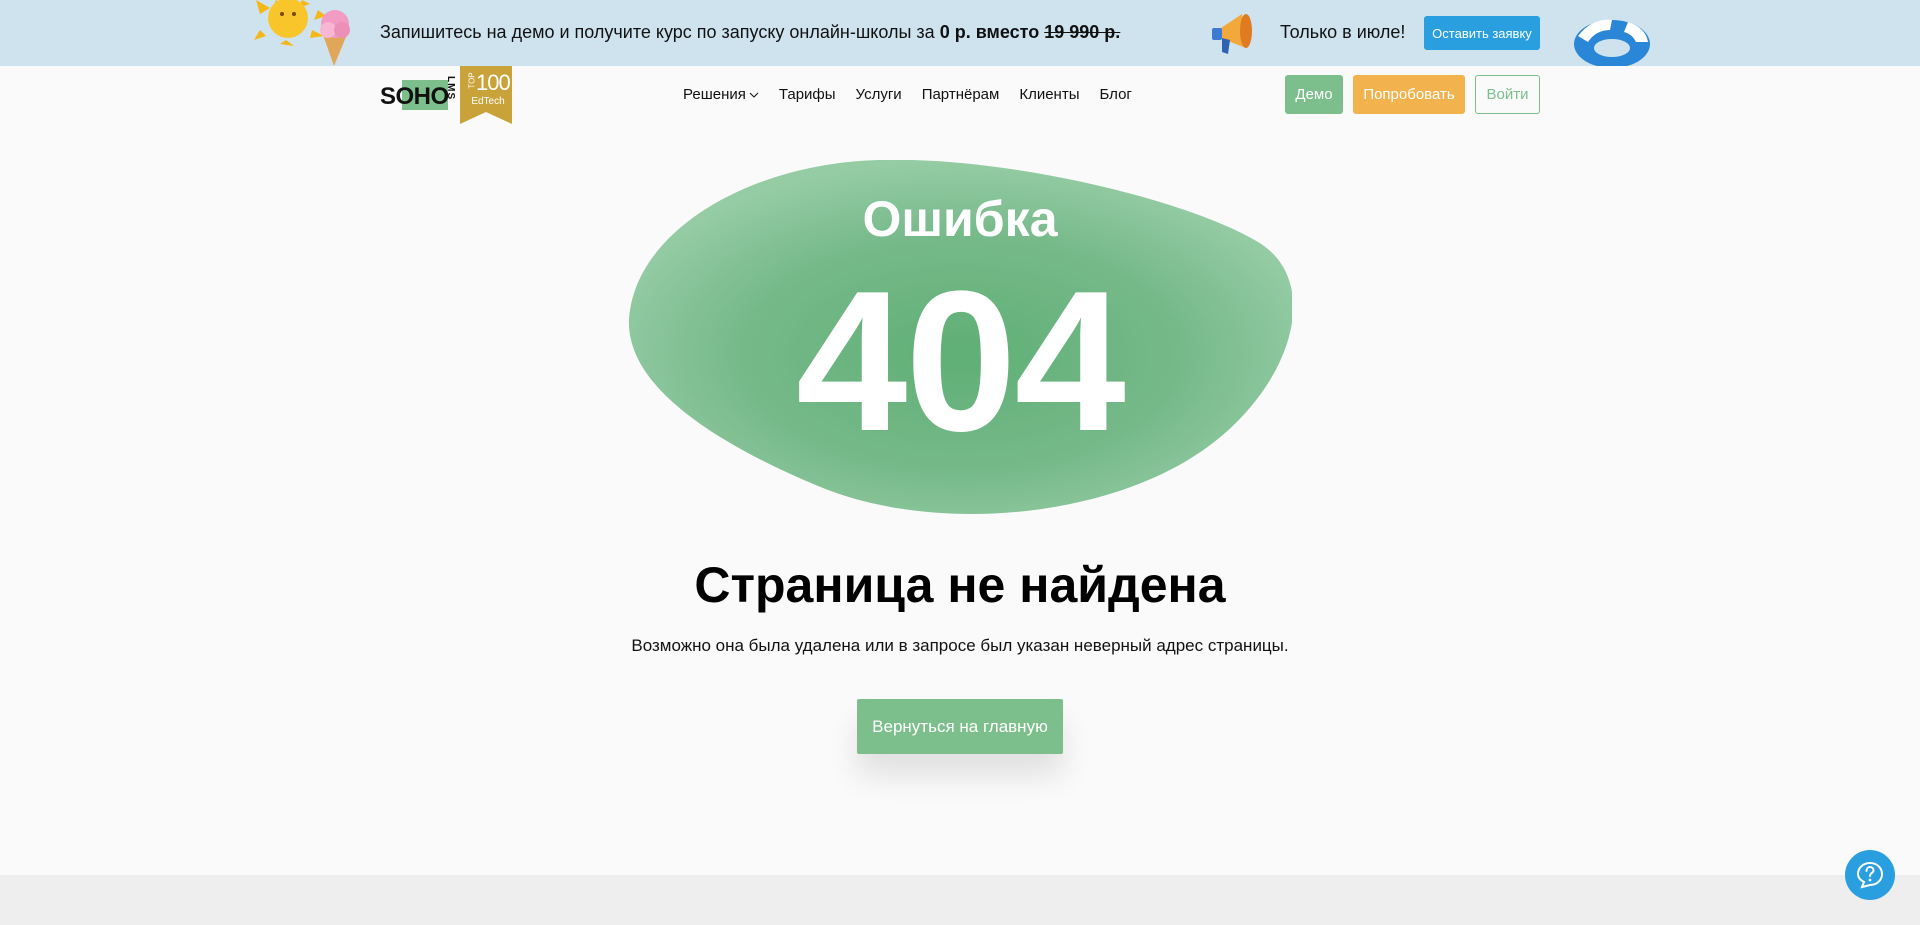 This screenshot has height=925, width=1920. Describe the element at coordinates (450, 88) in the screenshot. I see `logo-suffix: LMS` at that location.